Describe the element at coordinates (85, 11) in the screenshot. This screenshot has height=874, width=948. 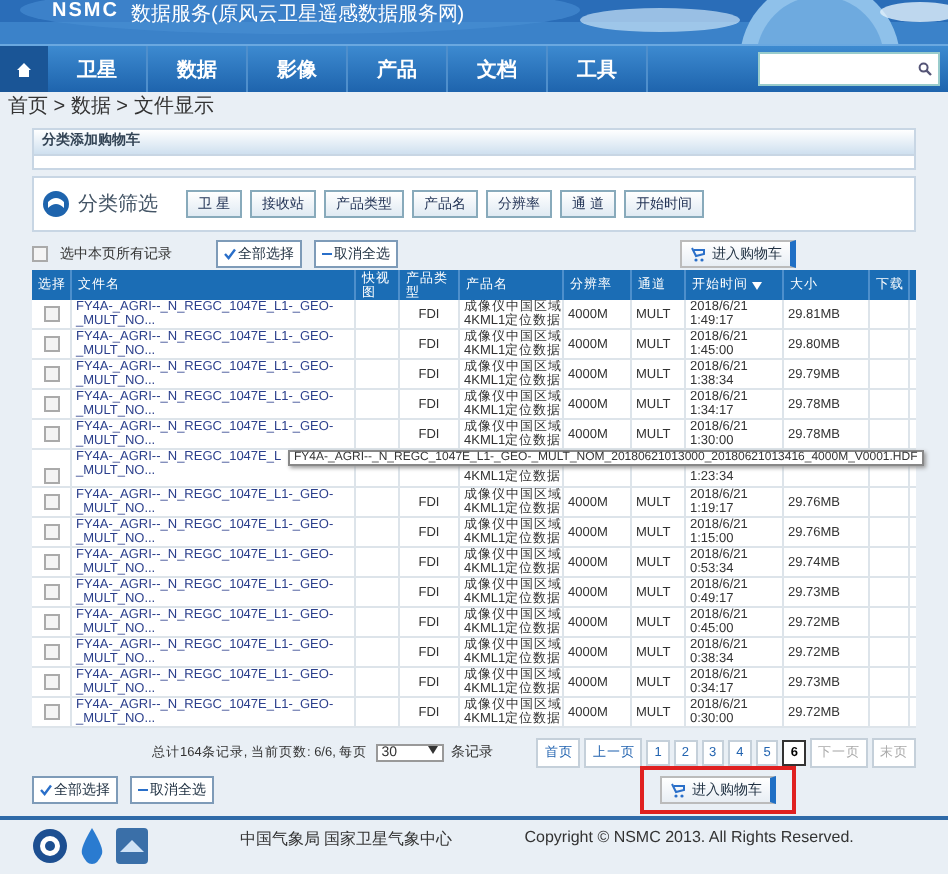
I see `site-logo: NSMC` at that location.